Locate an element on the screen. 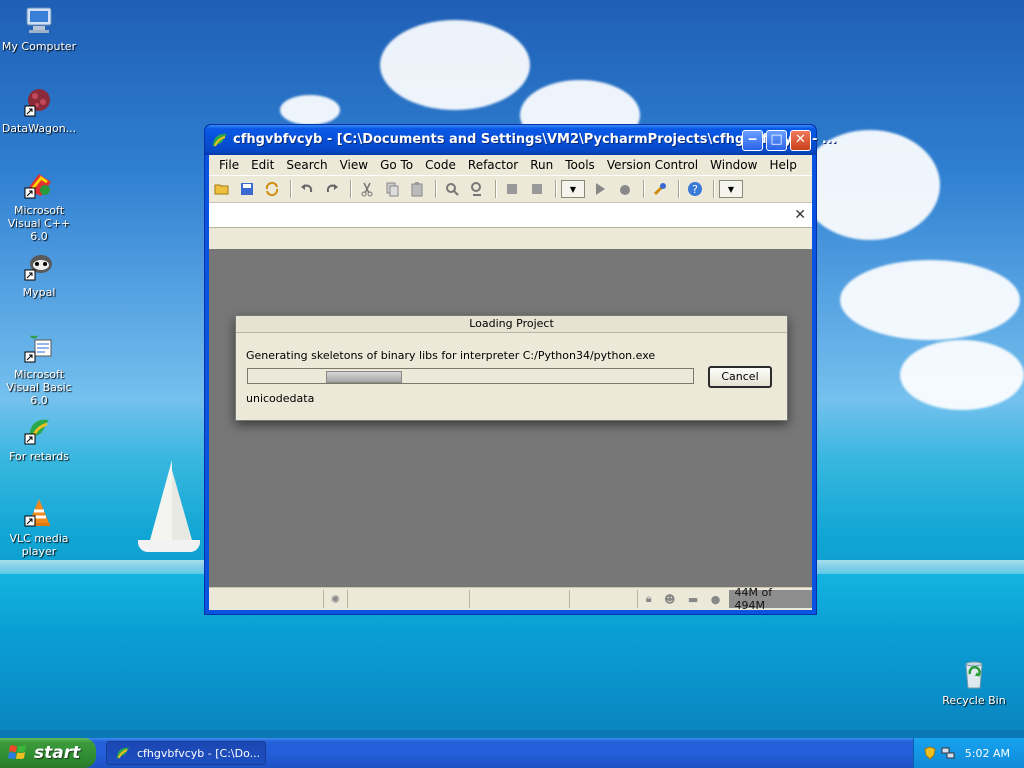 The image size is (1024, 768). menu-help: Help is located at coordinates (782, 165).